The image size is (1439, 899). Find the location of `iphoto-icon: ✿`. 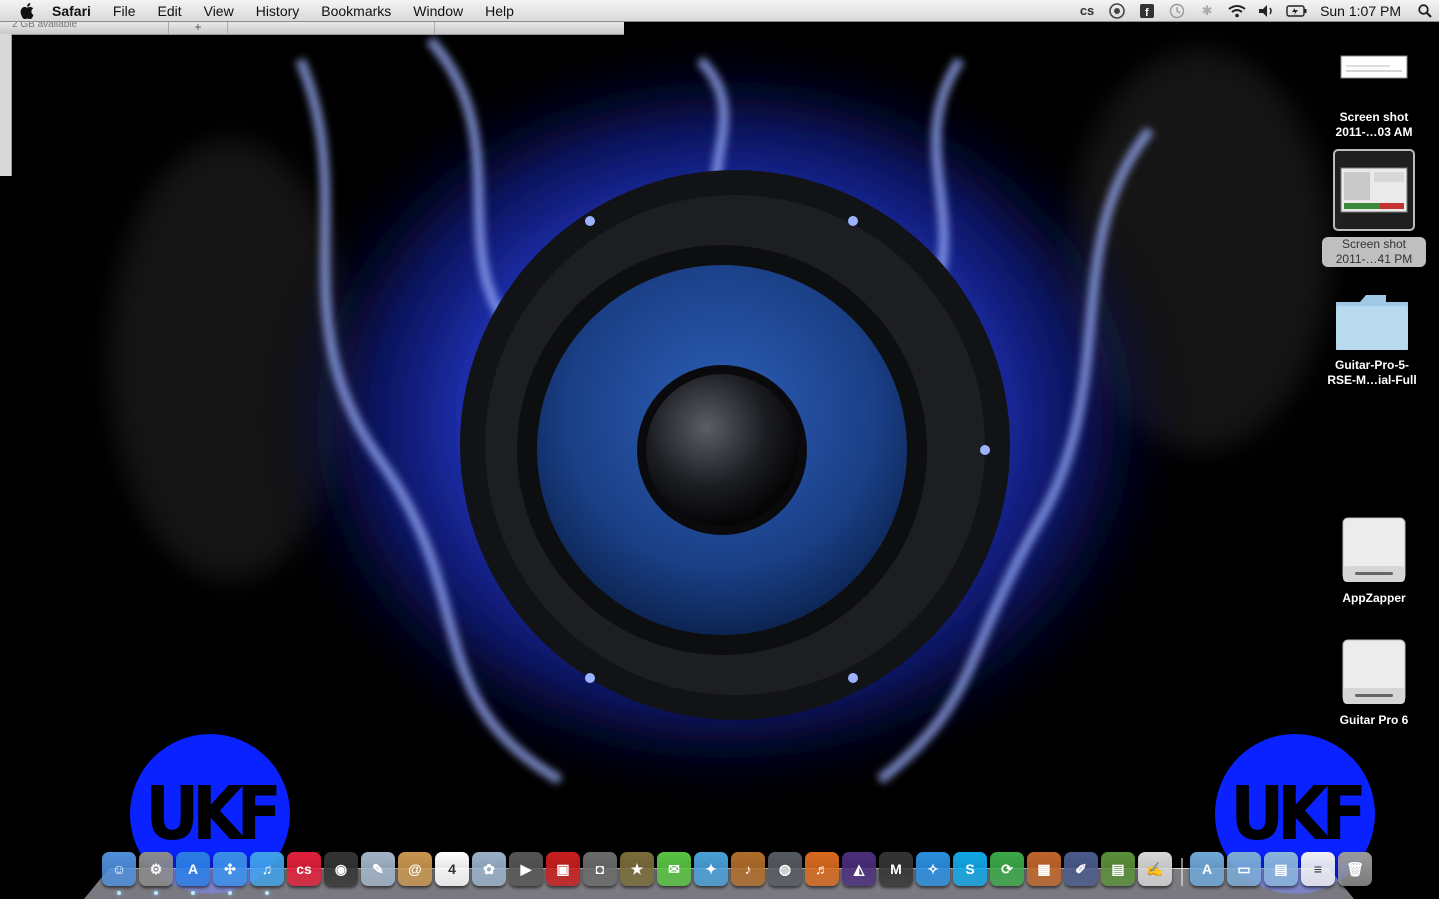

iphoto-icon: ✿ is located at coordinates (489, 869).